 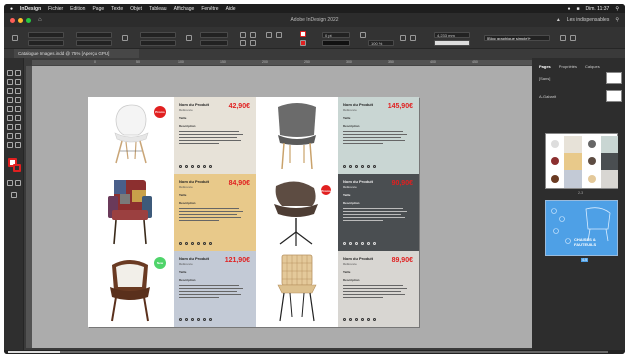 I want to click on scissors-tool-icon, so click(x=18, y=118).